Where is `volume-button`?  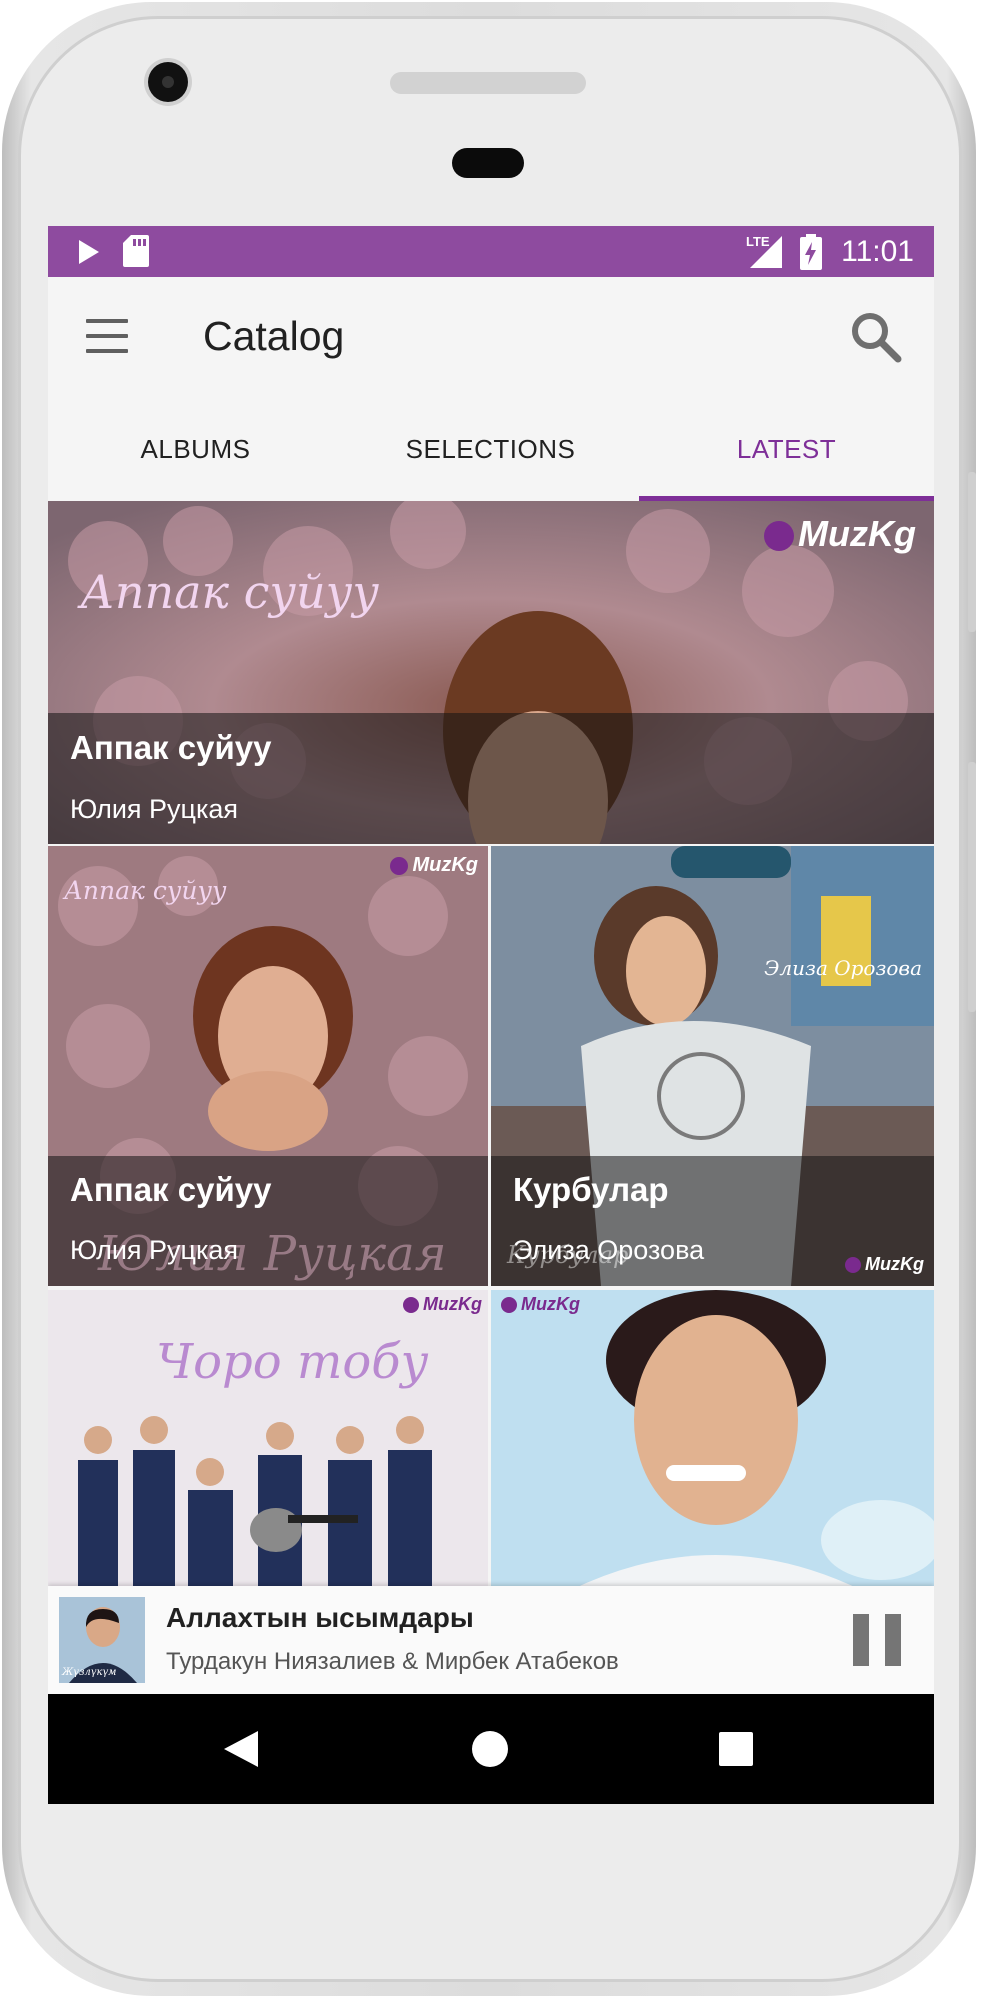 volume-button is located at coordinates (972, 552).